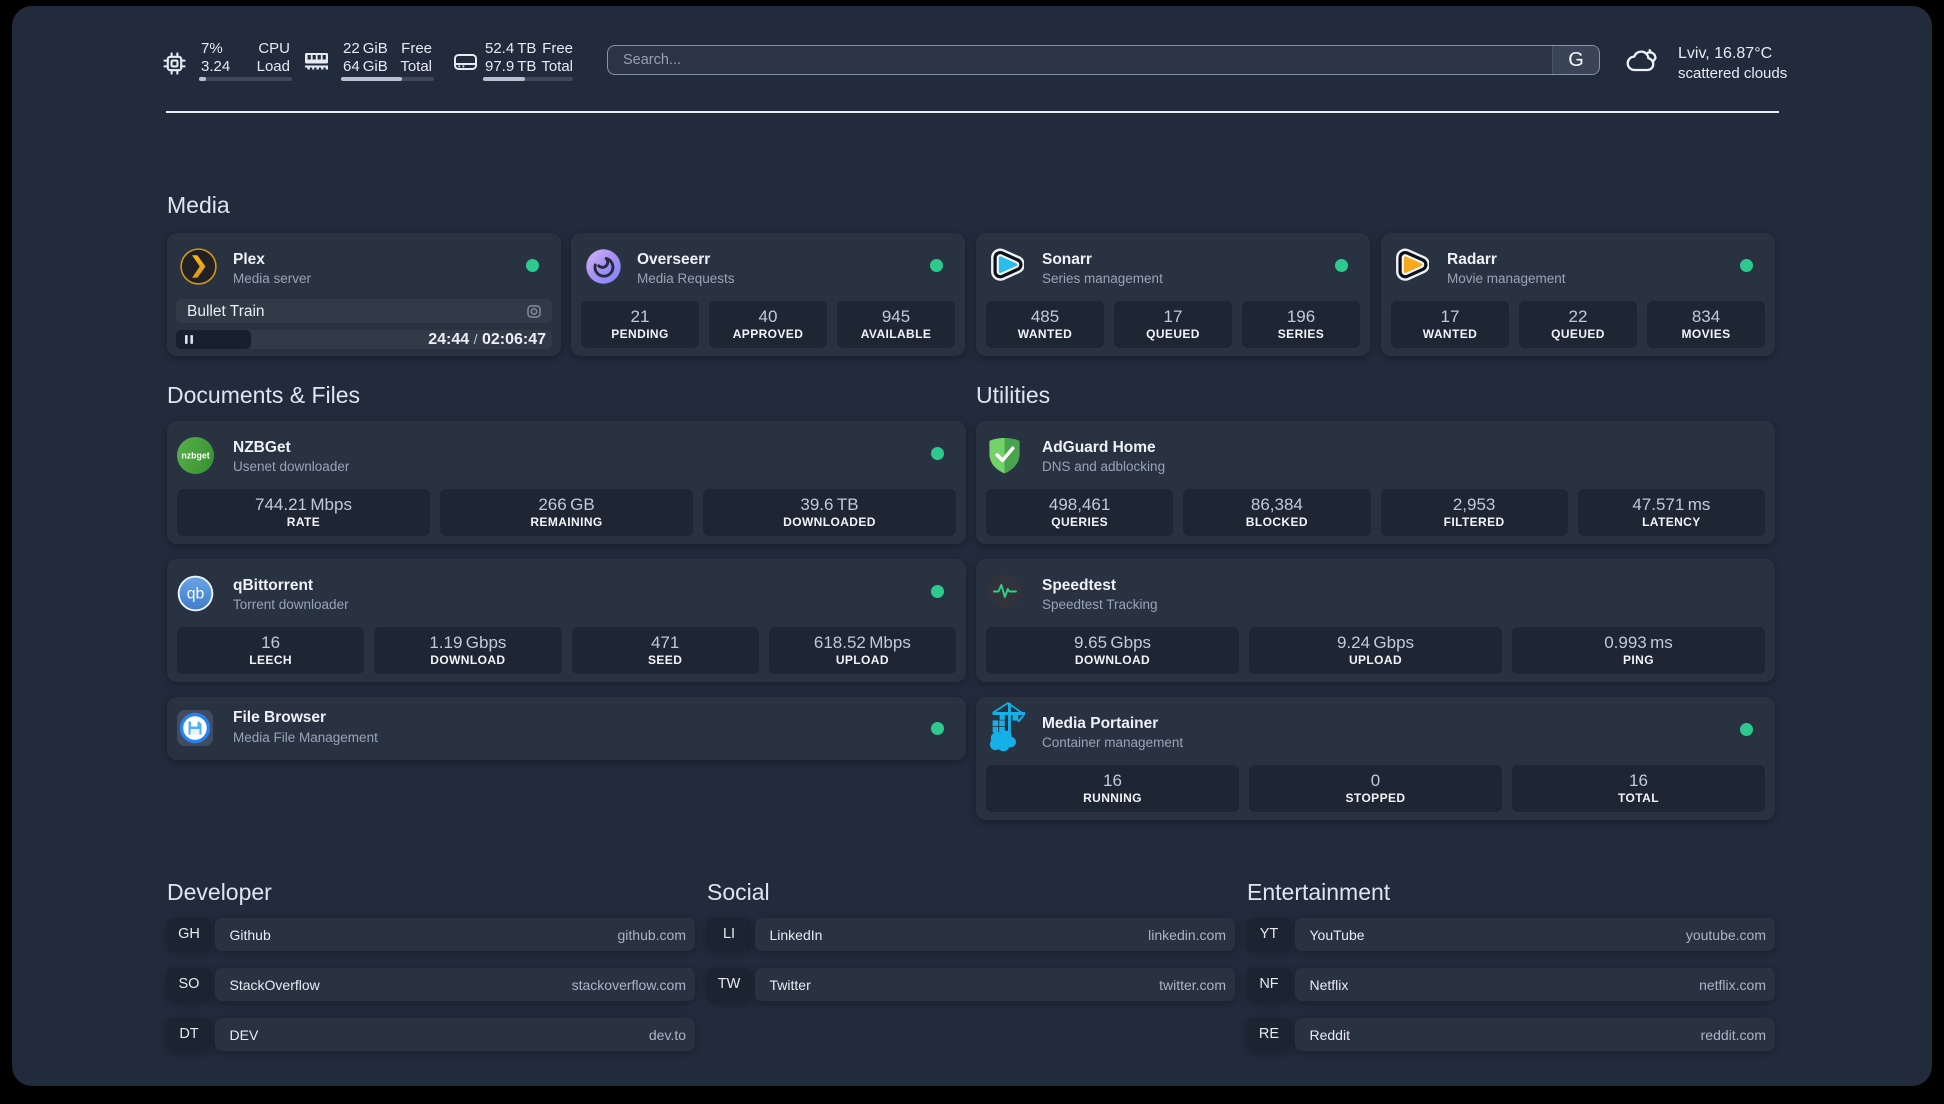 Image resolution: width=1944 pixels, height=1104 pixels. Describe the element at coordinates (196, 594) in the screenshot. I see `svg-text: qb` at that location.